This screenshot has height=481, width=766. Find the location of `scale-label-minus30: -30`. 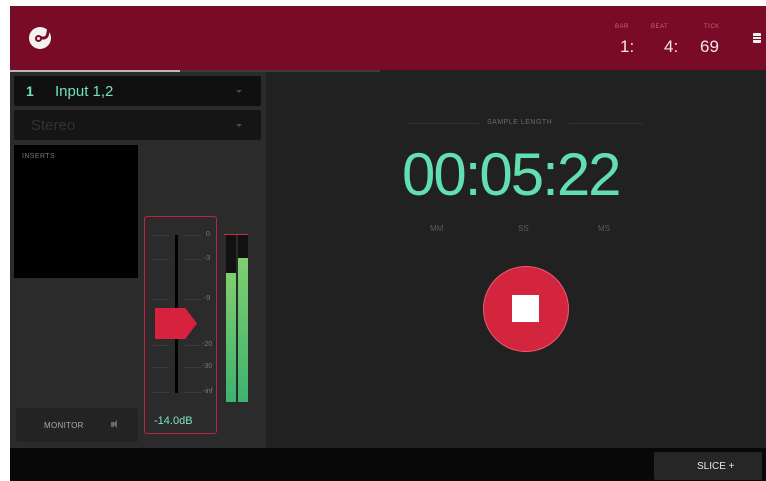

scale-label-minus30: -30 is located at coordinates (207, 366).